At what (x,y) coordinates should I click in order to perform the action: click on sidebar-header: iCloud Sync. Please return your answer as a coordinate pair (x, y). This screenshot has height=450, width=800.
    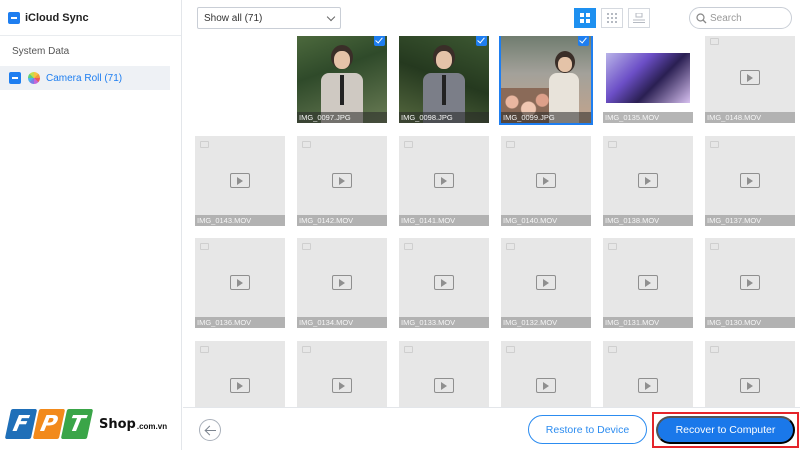
    Looking at the image, I should click on (90, 18).